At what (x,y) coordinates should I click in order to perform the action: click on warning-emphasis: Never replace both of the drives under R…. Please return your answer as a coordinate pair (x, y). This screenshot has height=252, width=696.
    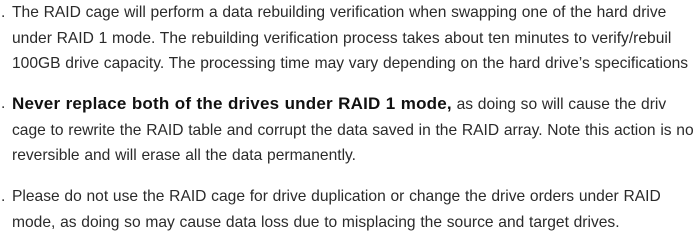
    Looking at the image, I should click on (232, 103).